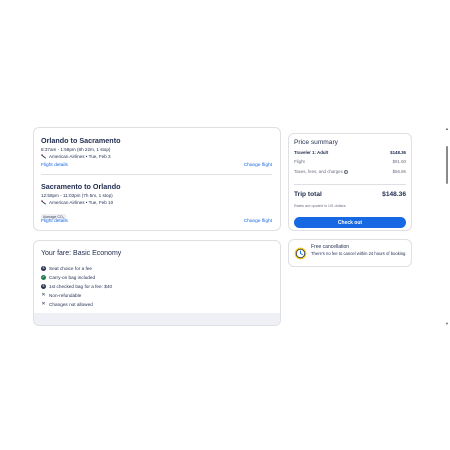 The image size is (450, 450). I want to click on fare-feature-label: 1st checked bag for a fee: $40, so click(81, 286).